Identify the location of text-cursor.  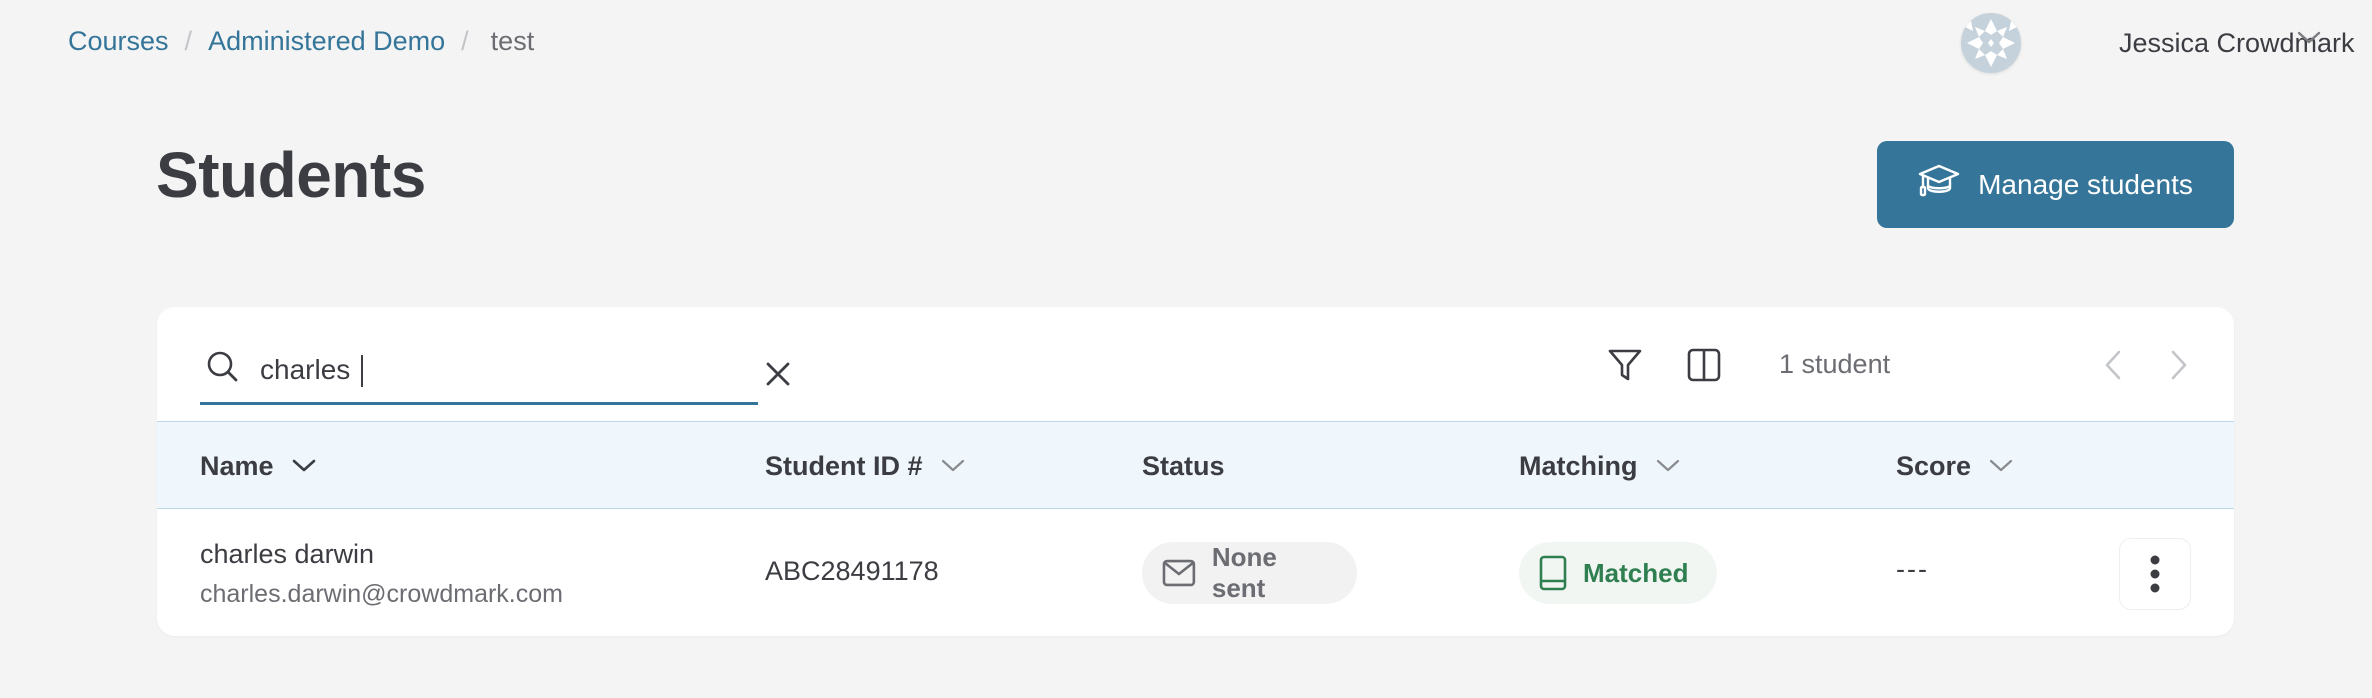
(362, 371).